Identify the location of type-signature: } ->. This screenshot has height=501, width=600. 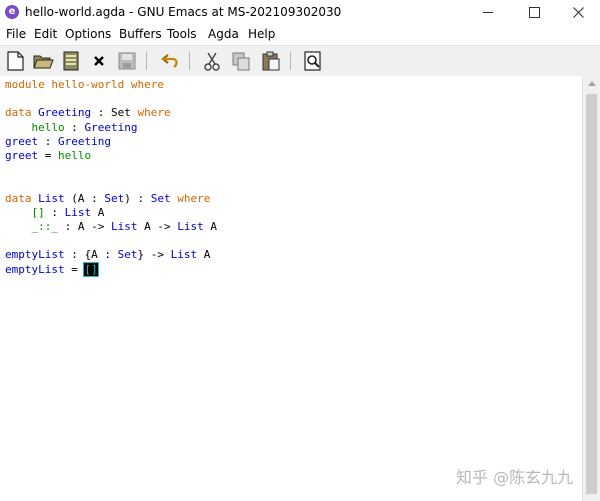
(154, 255).